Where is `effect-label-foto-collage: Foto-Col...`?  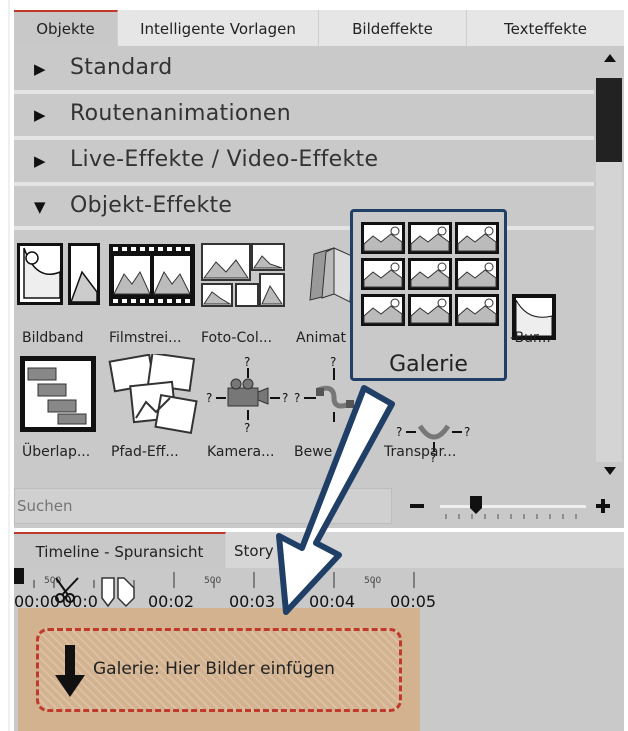
effect-label-foto-collage: Foto-Col... is located at coordinates (237, 338).